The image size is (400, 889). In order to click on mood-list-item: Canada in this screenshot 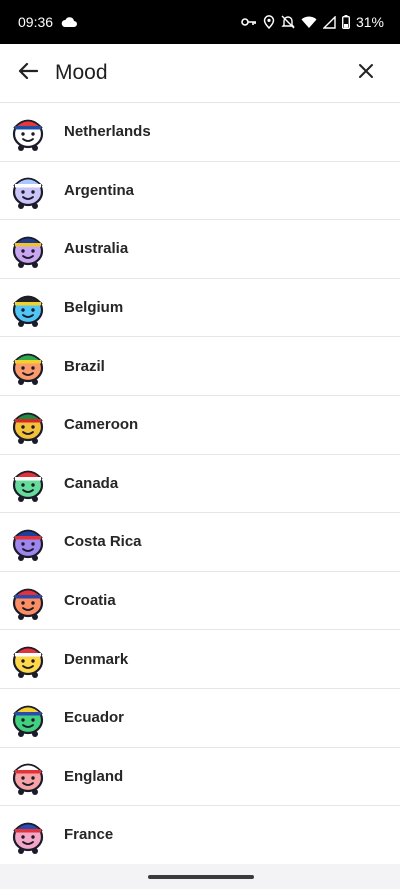, I will do `click(200, 484)`.